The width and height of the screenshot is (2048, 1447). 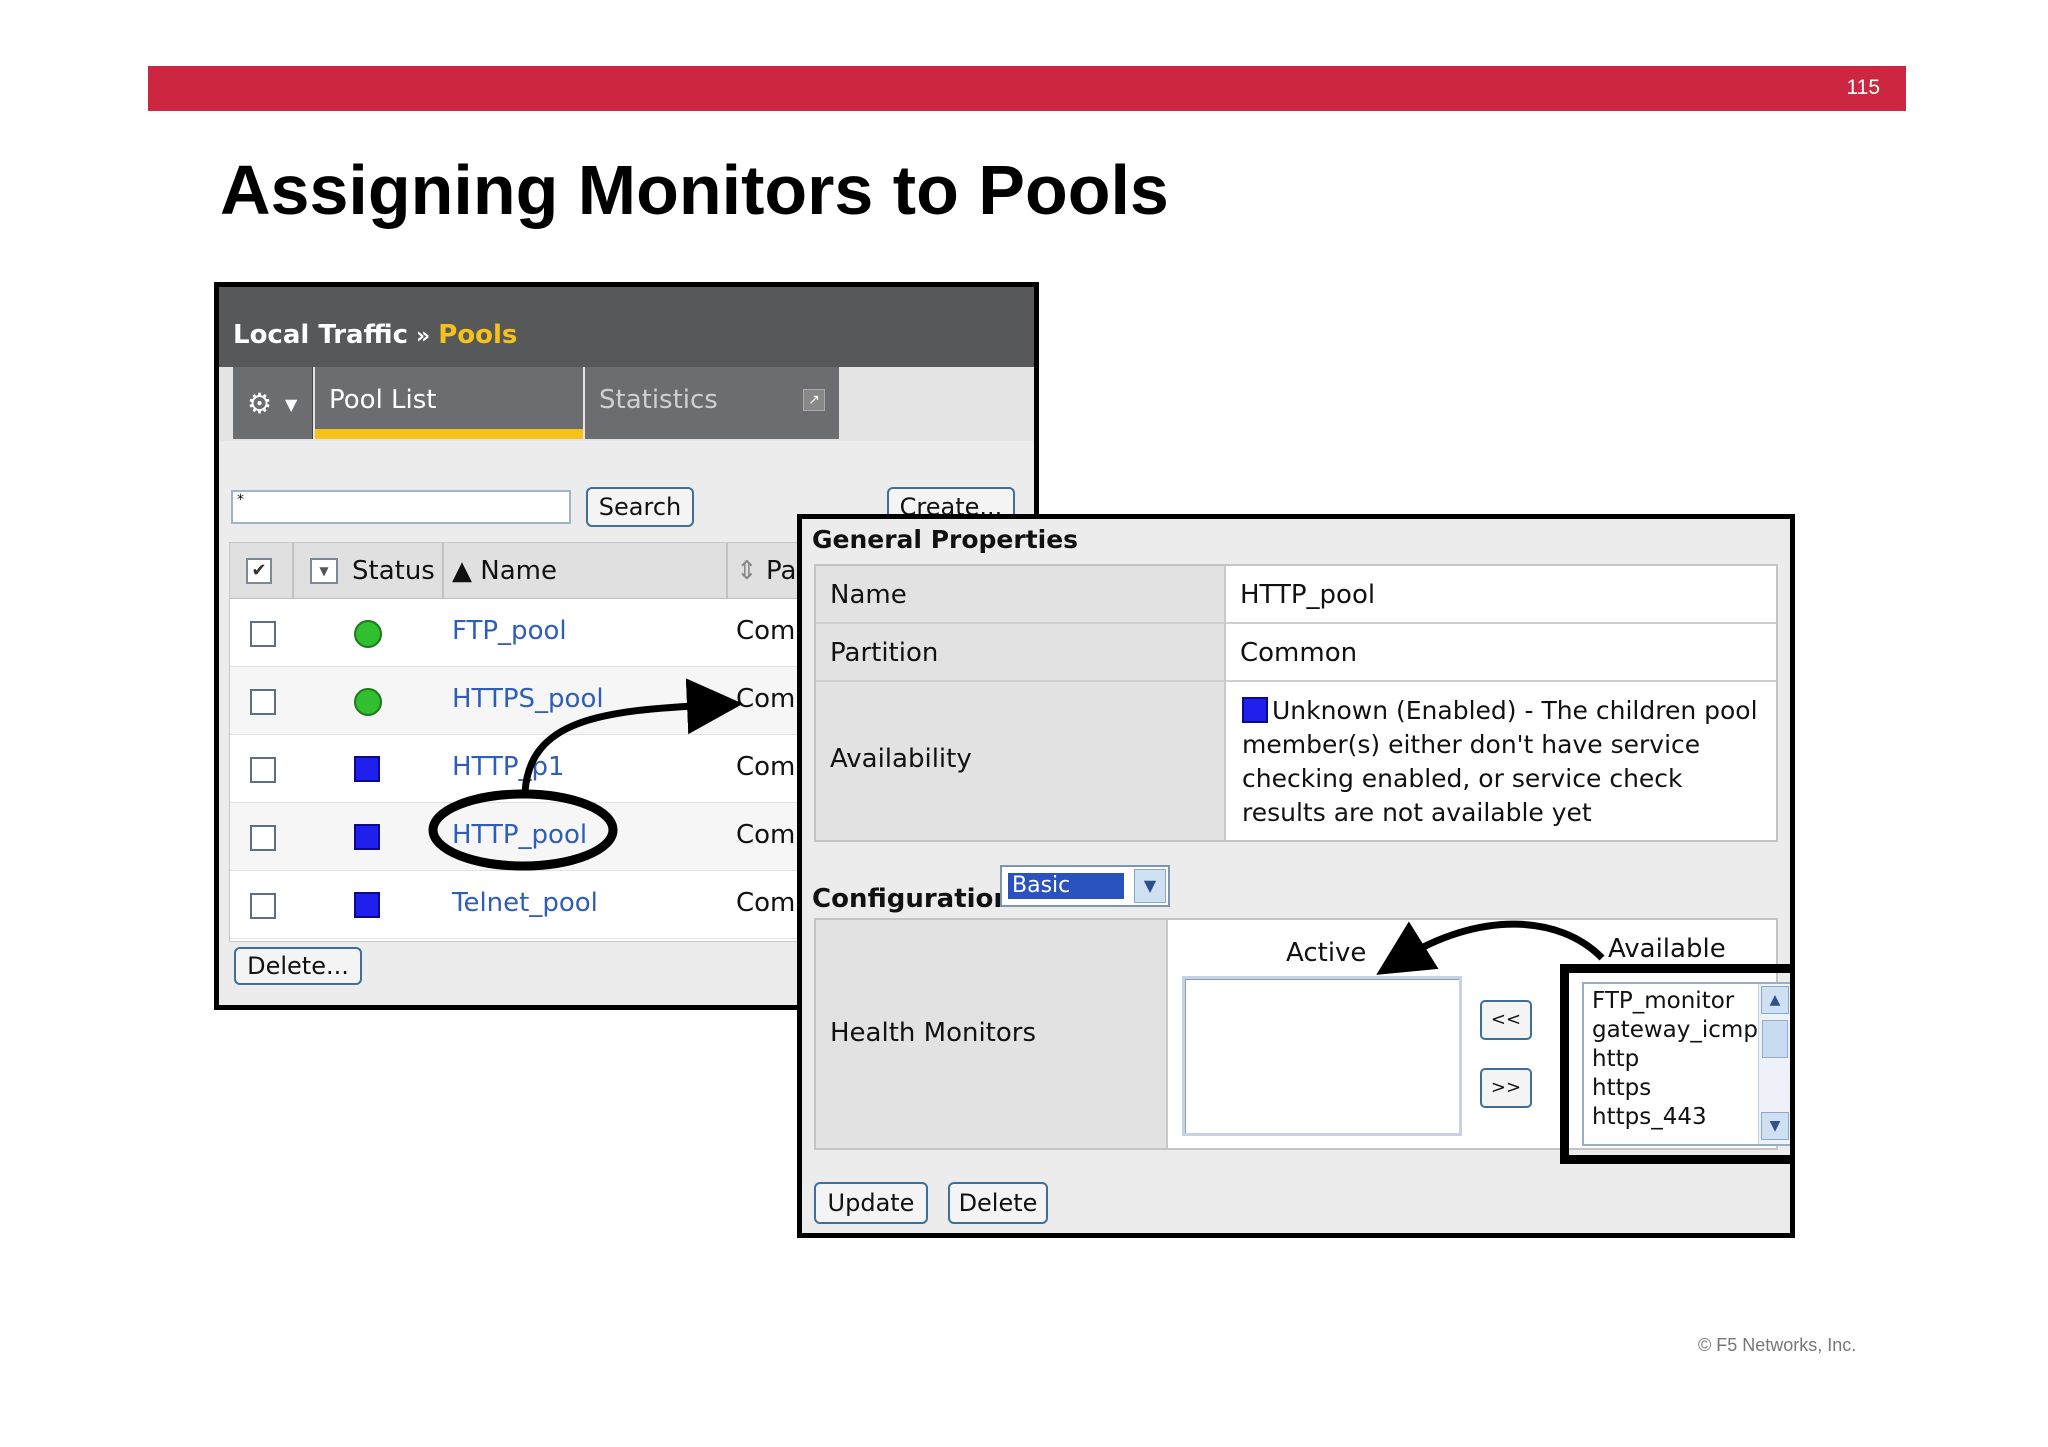 I want to click on property-row-name: Name HTTP_pool, so click(x=1296, y=595).